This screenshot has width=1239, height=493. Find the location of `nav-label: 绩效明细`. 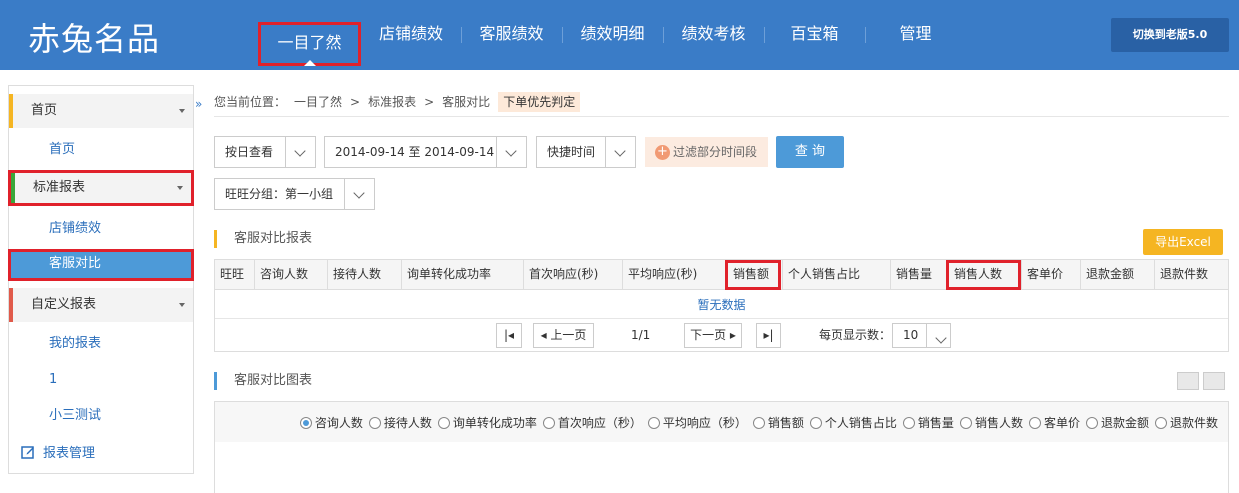

nav-label: 绩效明细 is located at coordinates (612, 33).